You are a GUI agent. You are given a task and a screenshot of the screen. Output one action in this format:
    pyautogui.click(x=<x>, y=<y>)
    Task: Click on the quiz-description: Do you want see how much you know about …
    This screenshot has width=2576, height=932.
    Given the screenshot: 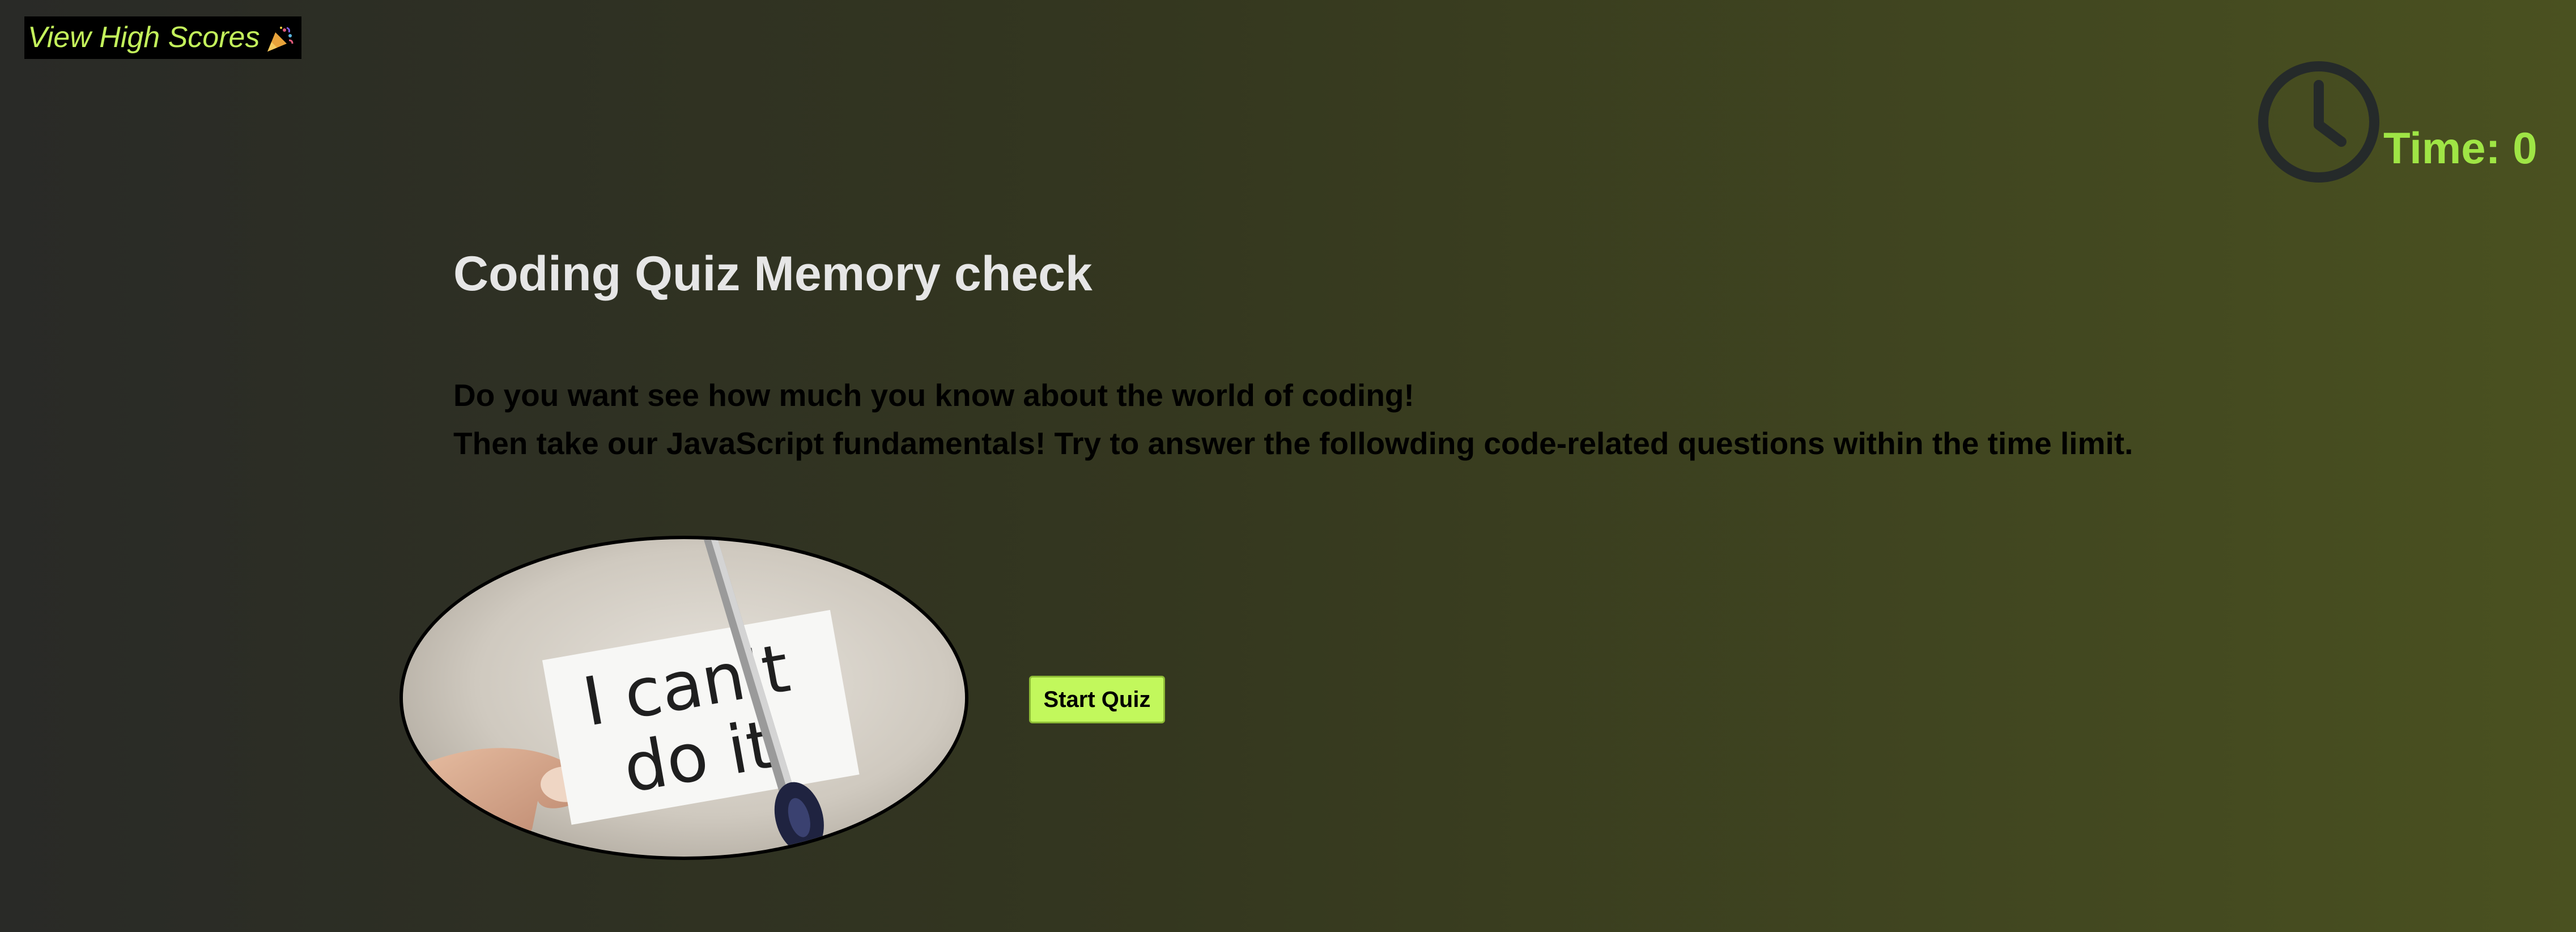 What is the action you would take?
    pyautogui.click(x=1293, y=419)
    